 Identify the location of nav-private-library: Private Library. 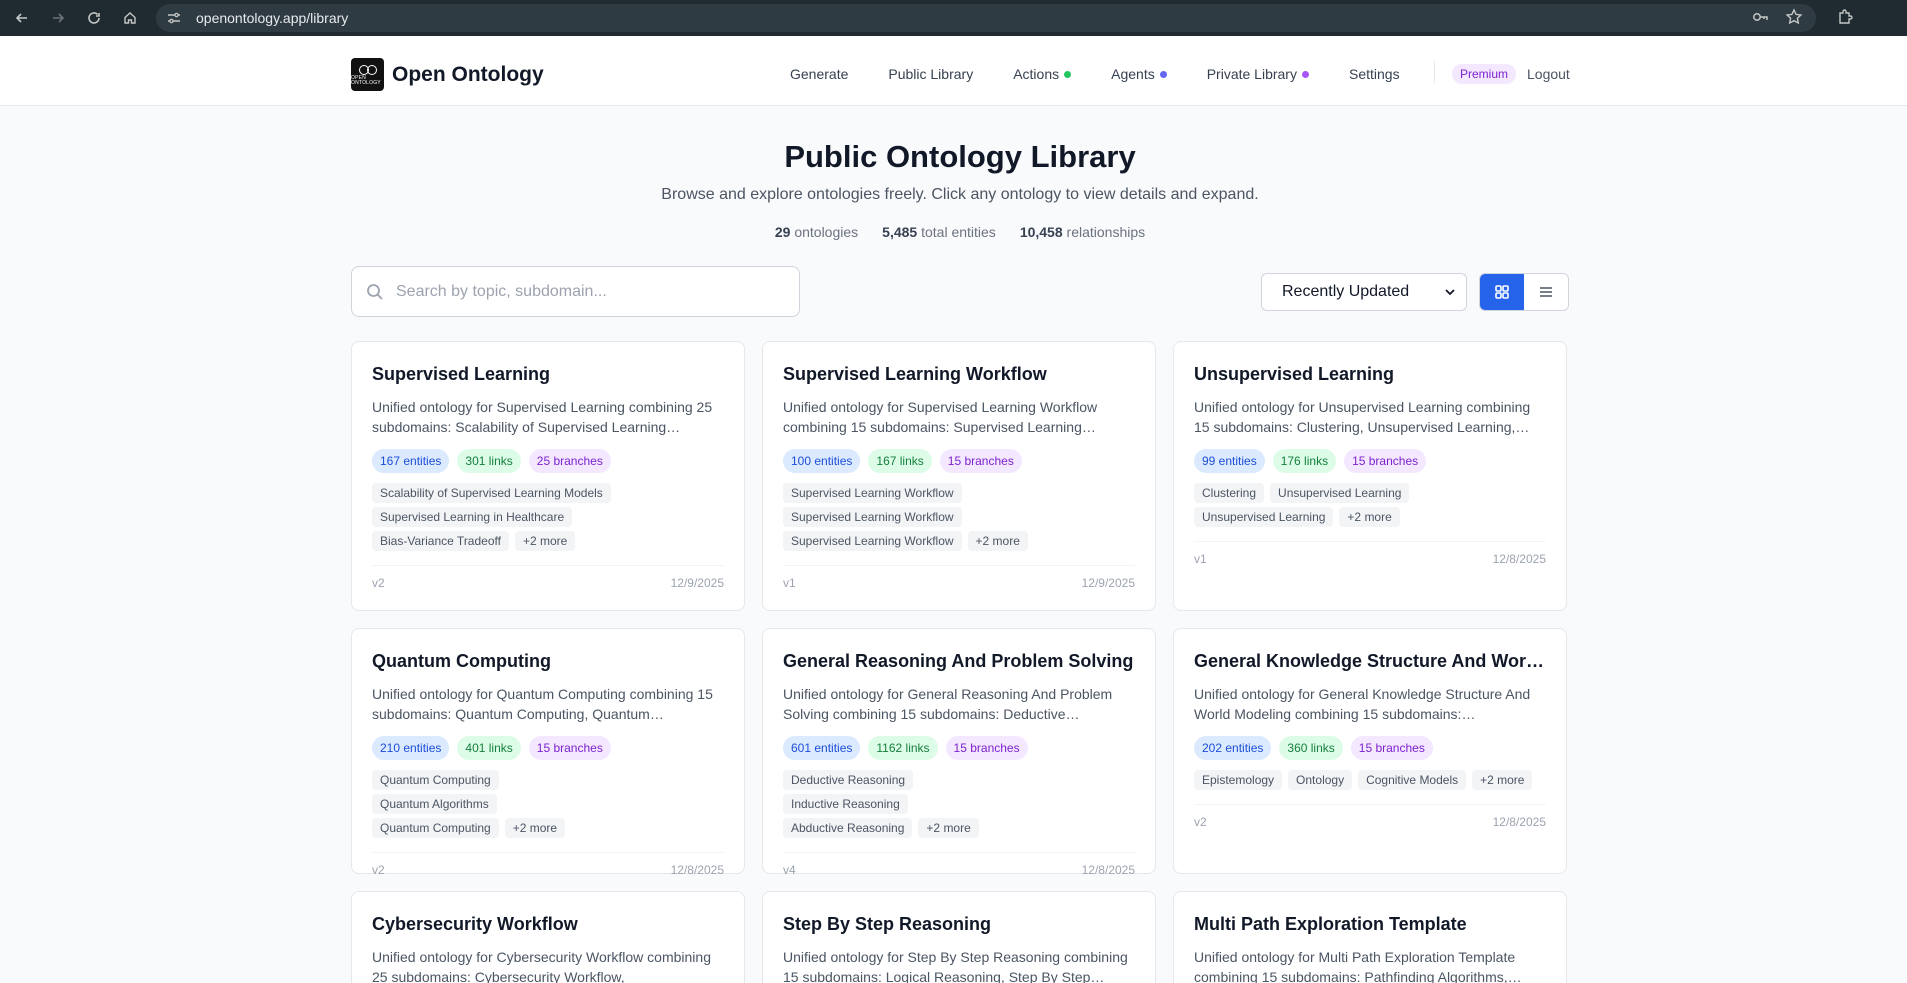
(1258, 74).